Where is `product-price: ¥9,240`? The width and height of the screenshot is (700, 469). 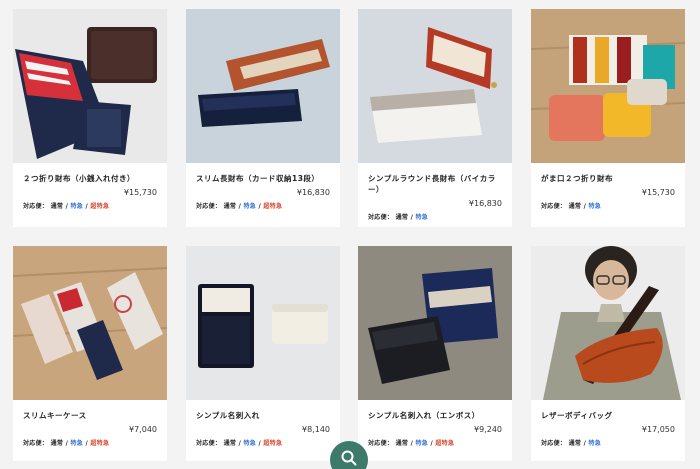 product-price: ¥9,240 is located at coordinates (488, 429).